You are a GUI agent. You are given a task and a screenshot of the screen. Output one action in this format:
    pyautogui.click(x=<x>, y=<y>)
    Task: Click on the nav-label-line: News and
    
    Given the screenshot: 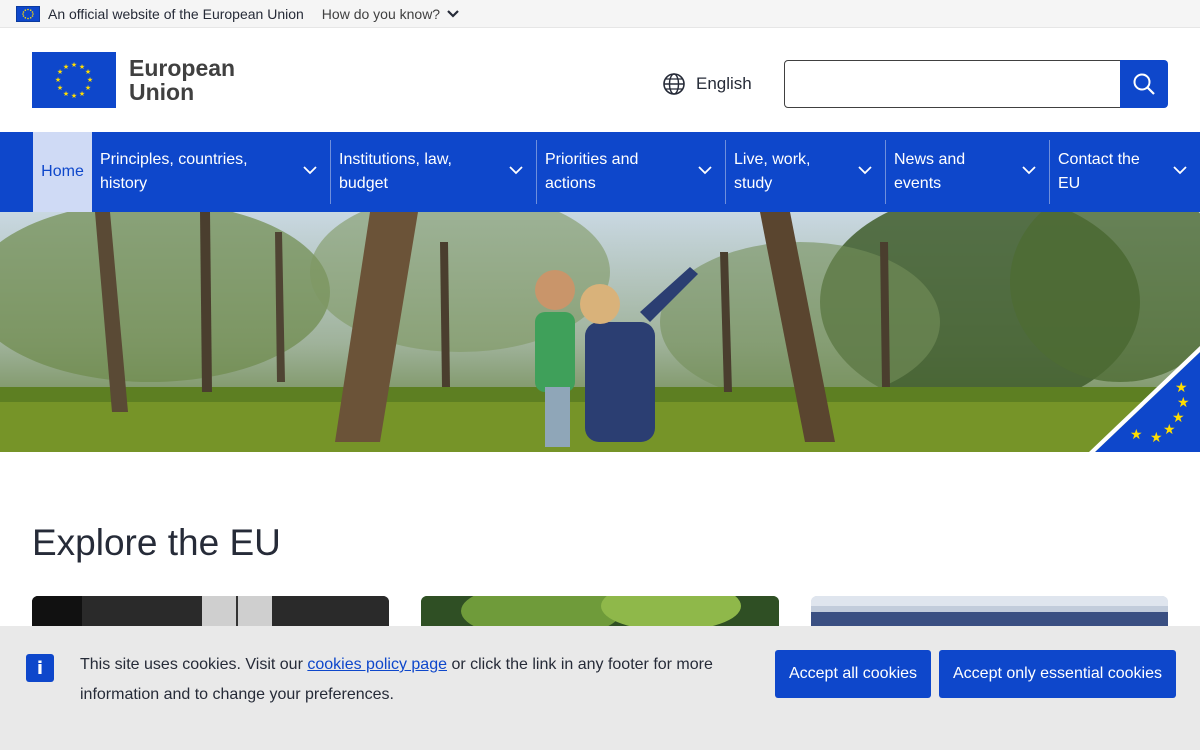 What is the action you would take?
    pyautogui.click(x=930, y=159)
    